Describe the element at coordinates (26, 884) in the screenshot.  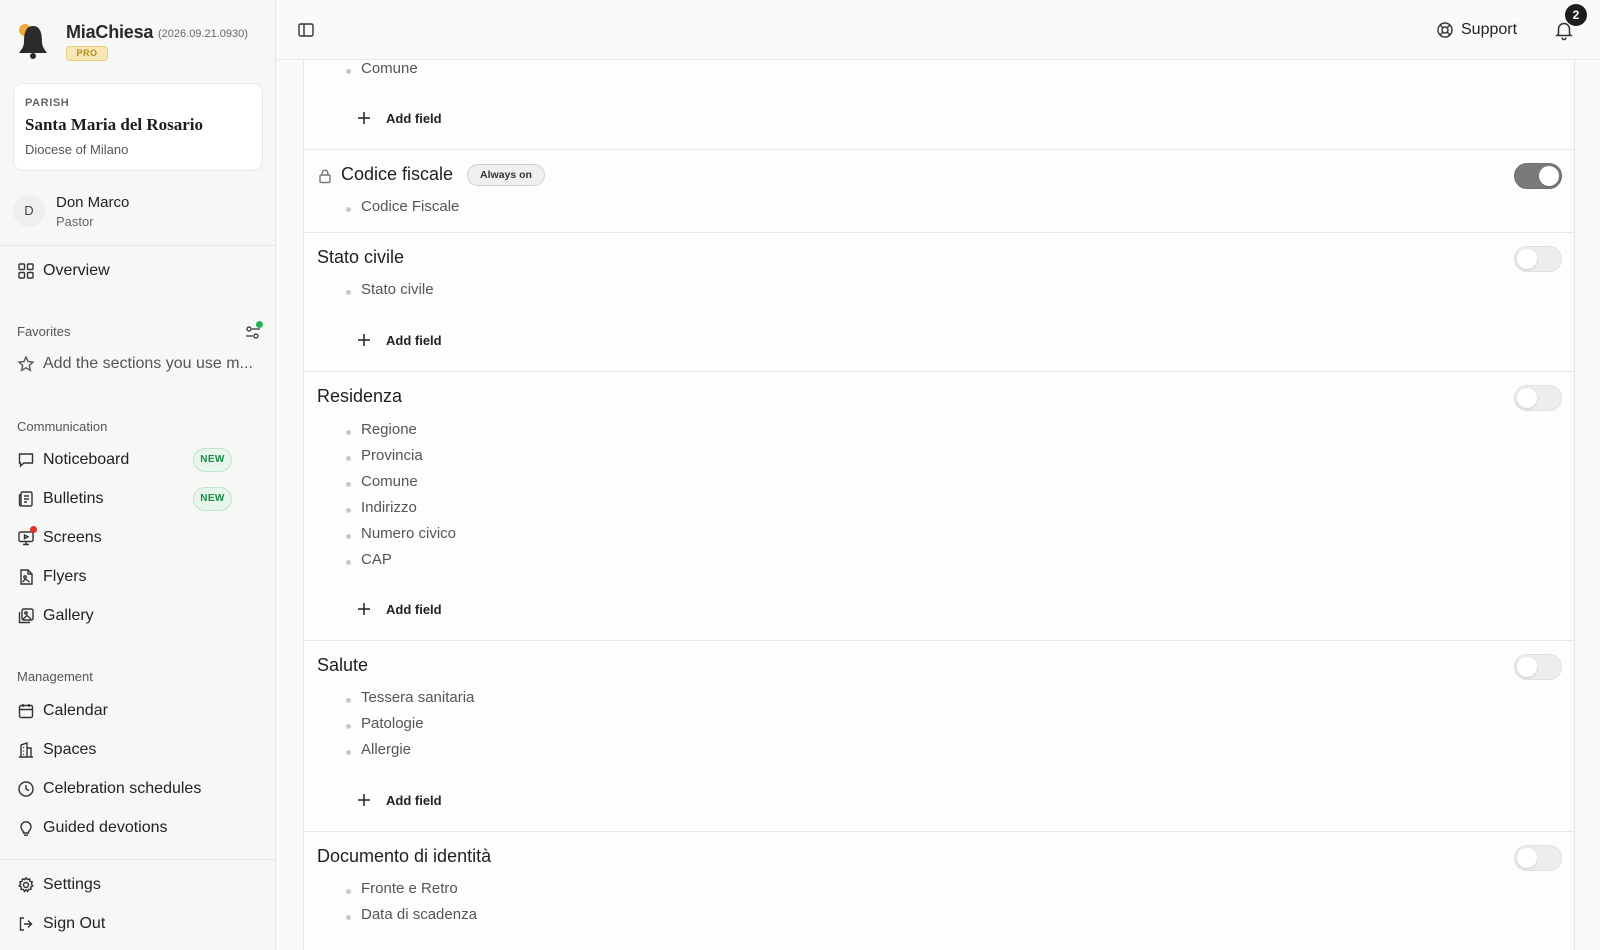
I see `gear-icon` at that location.